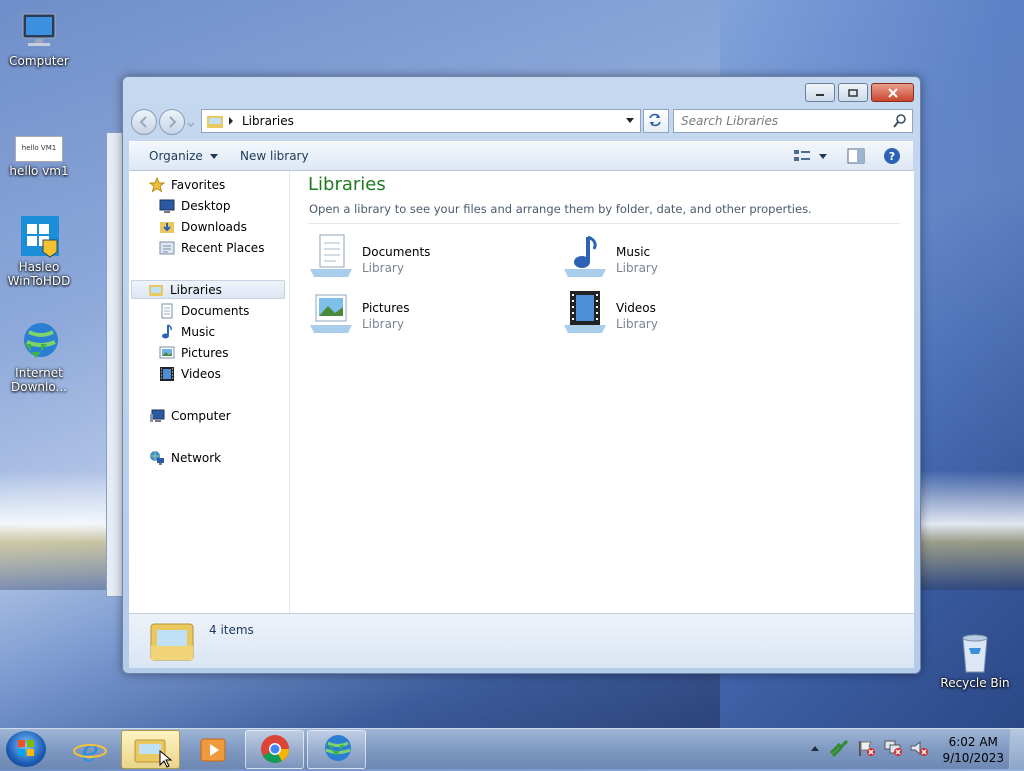  I want to click on text-file-icon: hello VM1, so click(39, 149).